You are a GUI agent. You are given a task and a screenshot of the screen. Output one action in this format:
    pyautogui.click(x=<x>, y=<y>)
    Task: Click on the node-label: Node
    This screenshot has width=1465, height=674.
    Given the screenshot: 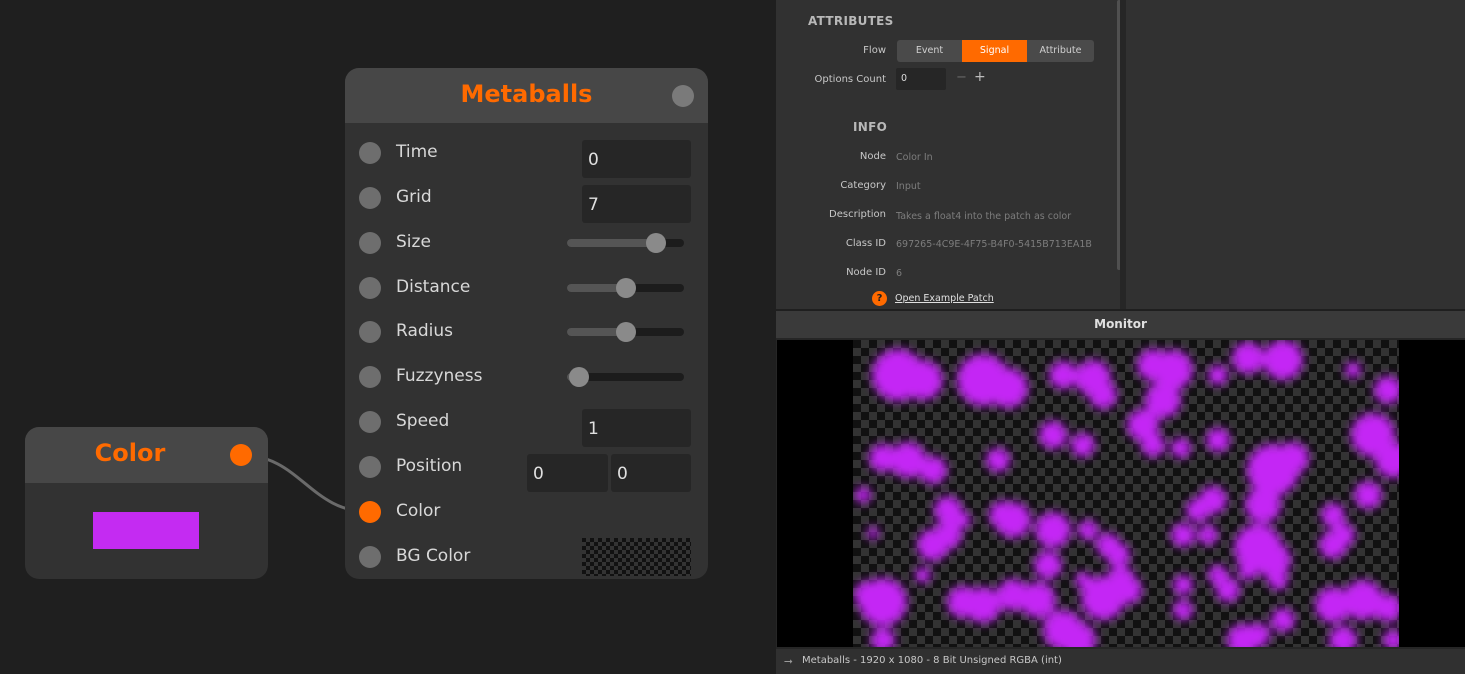 What is the action you would take?
    pyautogui.click(x=872, y=156)
    